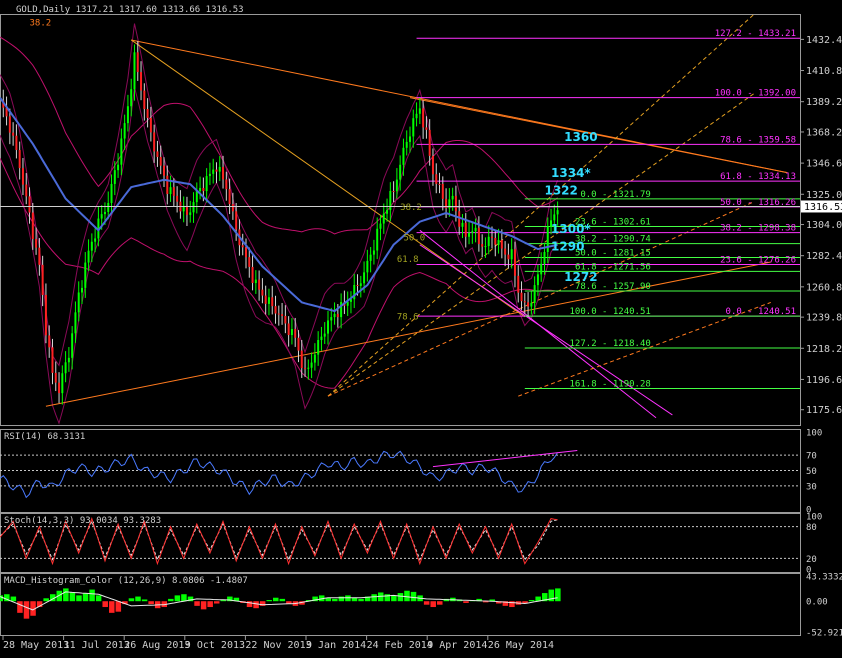  I want to click on x-tick-label: 9 Oct 2013, so click(215, 645).